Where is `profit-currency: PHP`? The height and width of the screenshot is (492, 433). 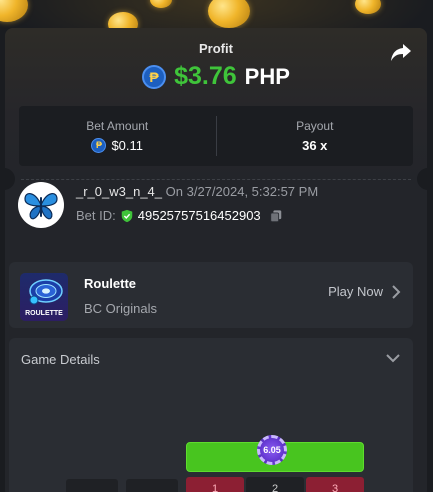 profit-currency: PHP is located at coordinates (267, 76).